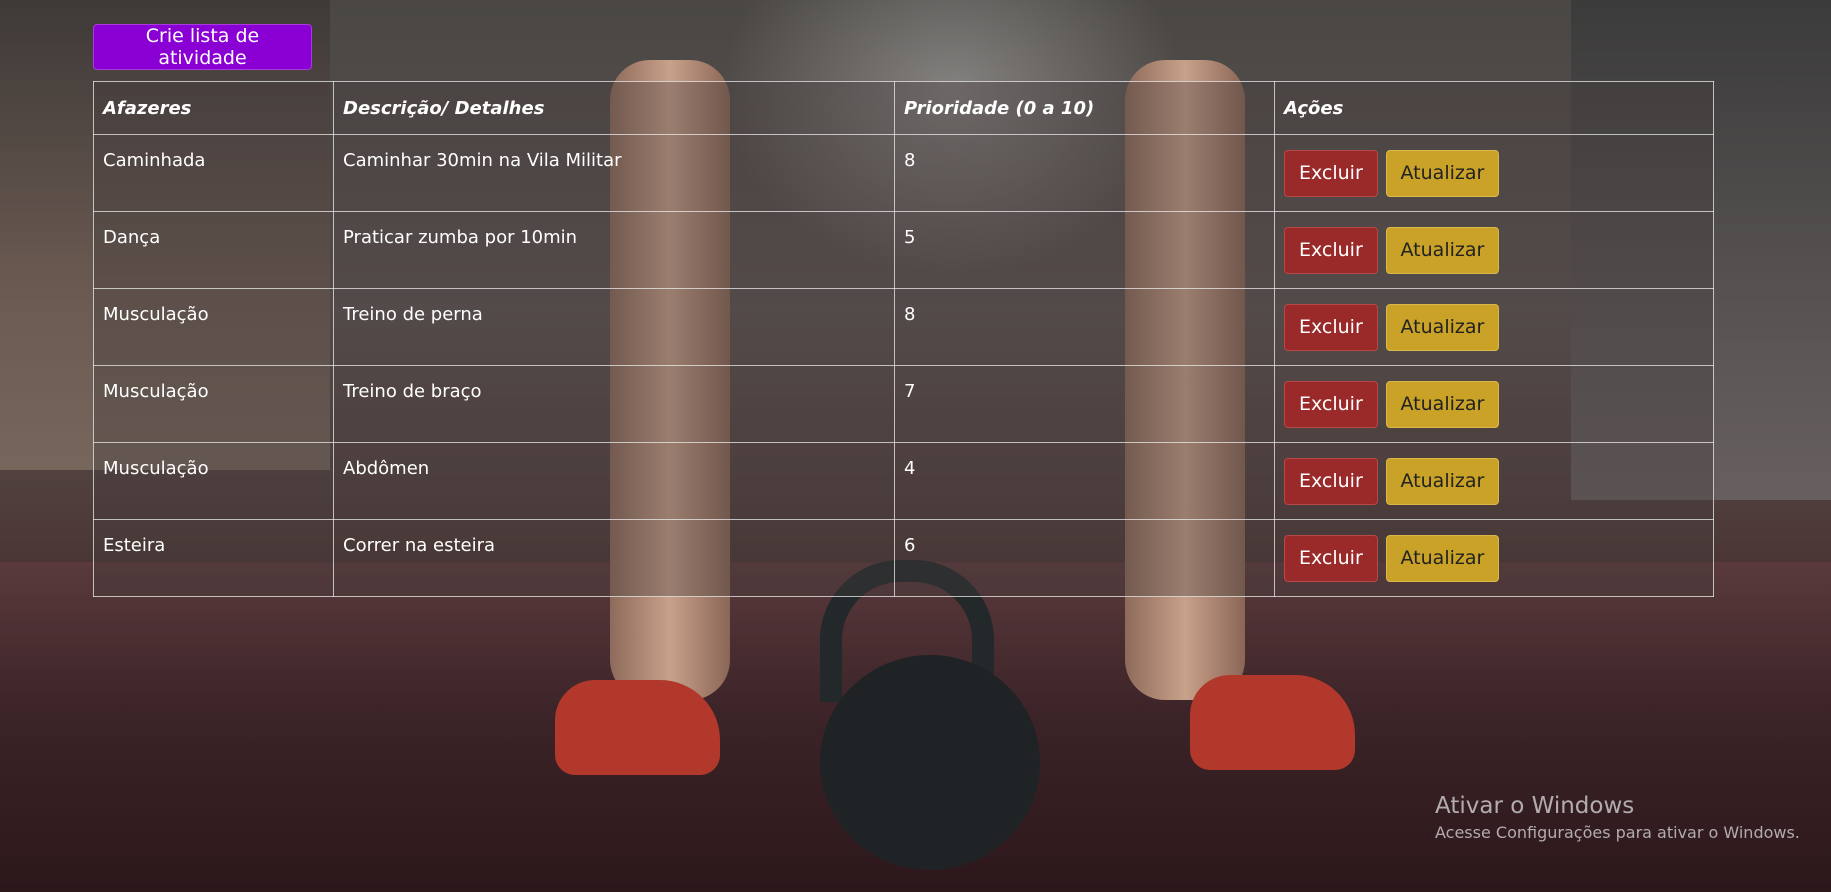 The width and height of the screenshot is (1831, 892). Describe the element at coordinates (1084, 250) in the screenshot. I see `priority-cell: 5` at that location.